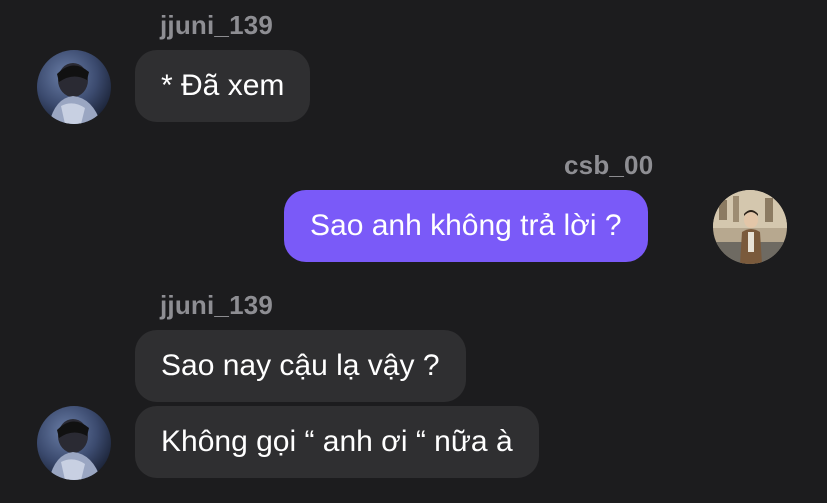  What do you see at coordinates (223, 86) in the screenshot?
I see `message-bubble: * Đã xem` at bounding box center [223, 86].